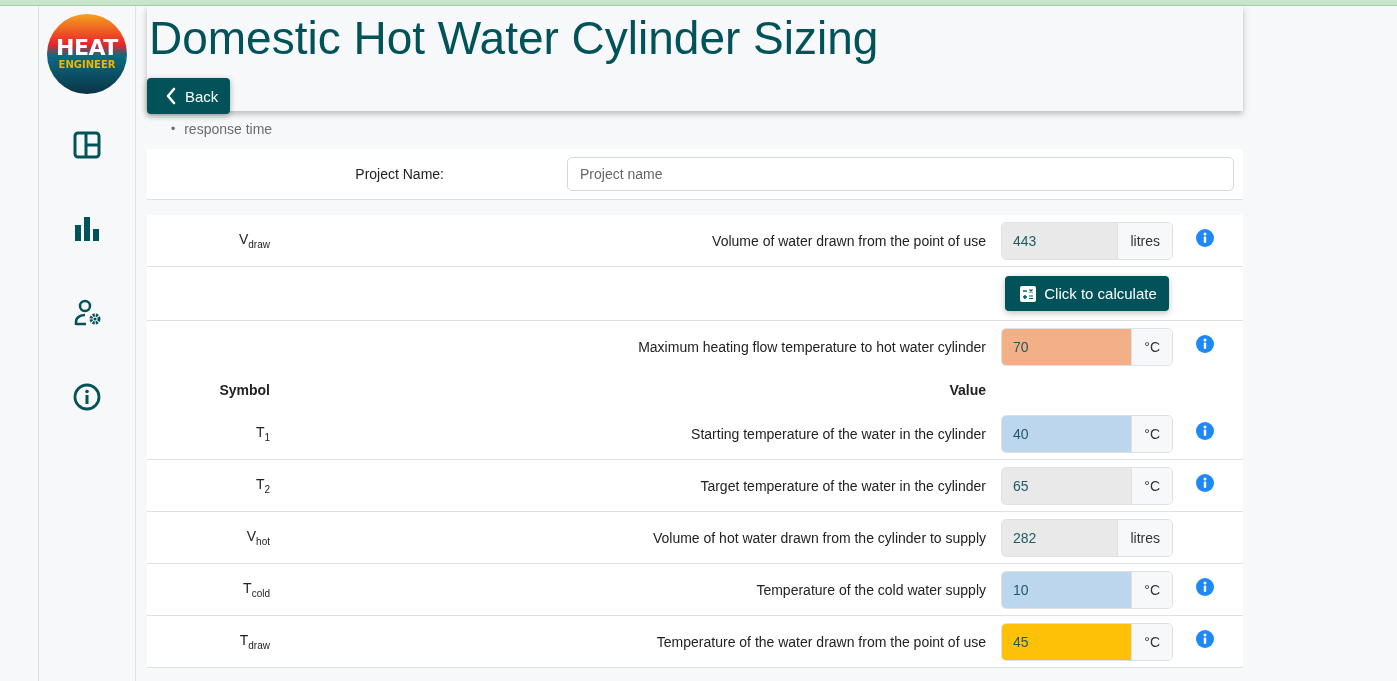  Describe the element at coordinates (871, 589) in the screenshot. I see `field-label: Temperature of the cold water supply` at that location.